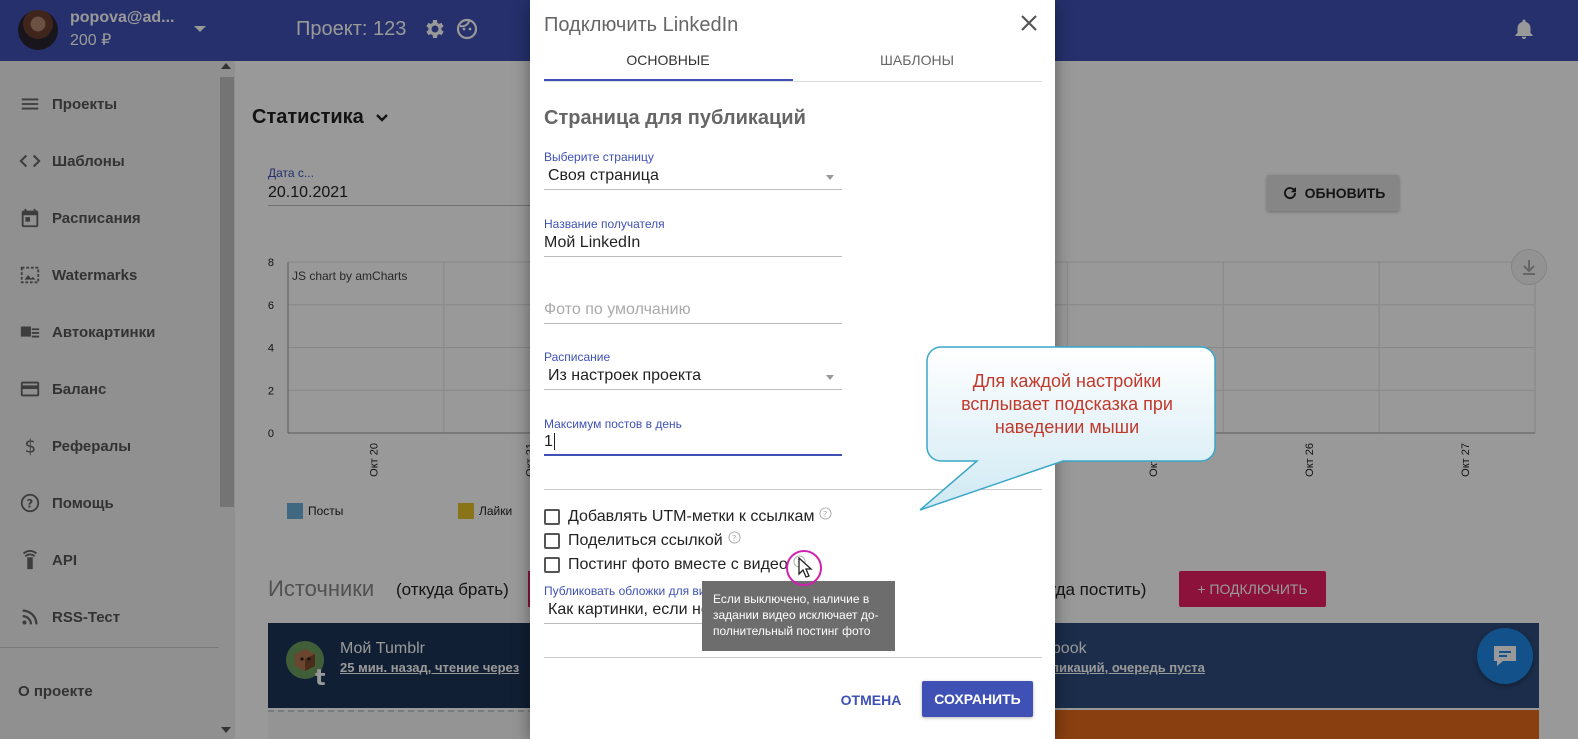 This screenshot has width=1578, height=739. What do you see at coordinates (691, 516) in the screenshot?
I see `utm-checkbox-label: Добавлять UTM-метки к ссылкам` at bounding box center [691, 516].